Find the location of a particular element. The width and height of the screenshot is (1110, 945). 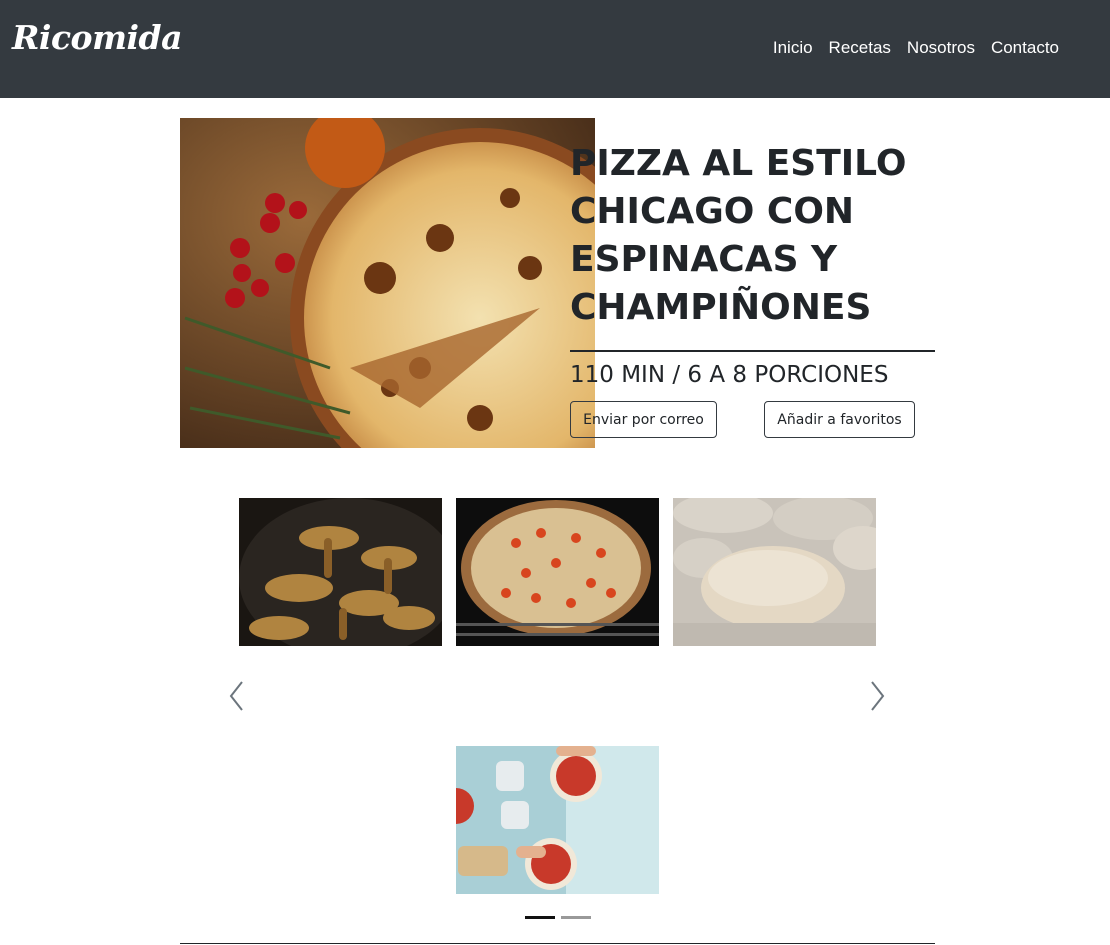

email-recipe-button: Enviar por correo is located at coordinates (643, 419).